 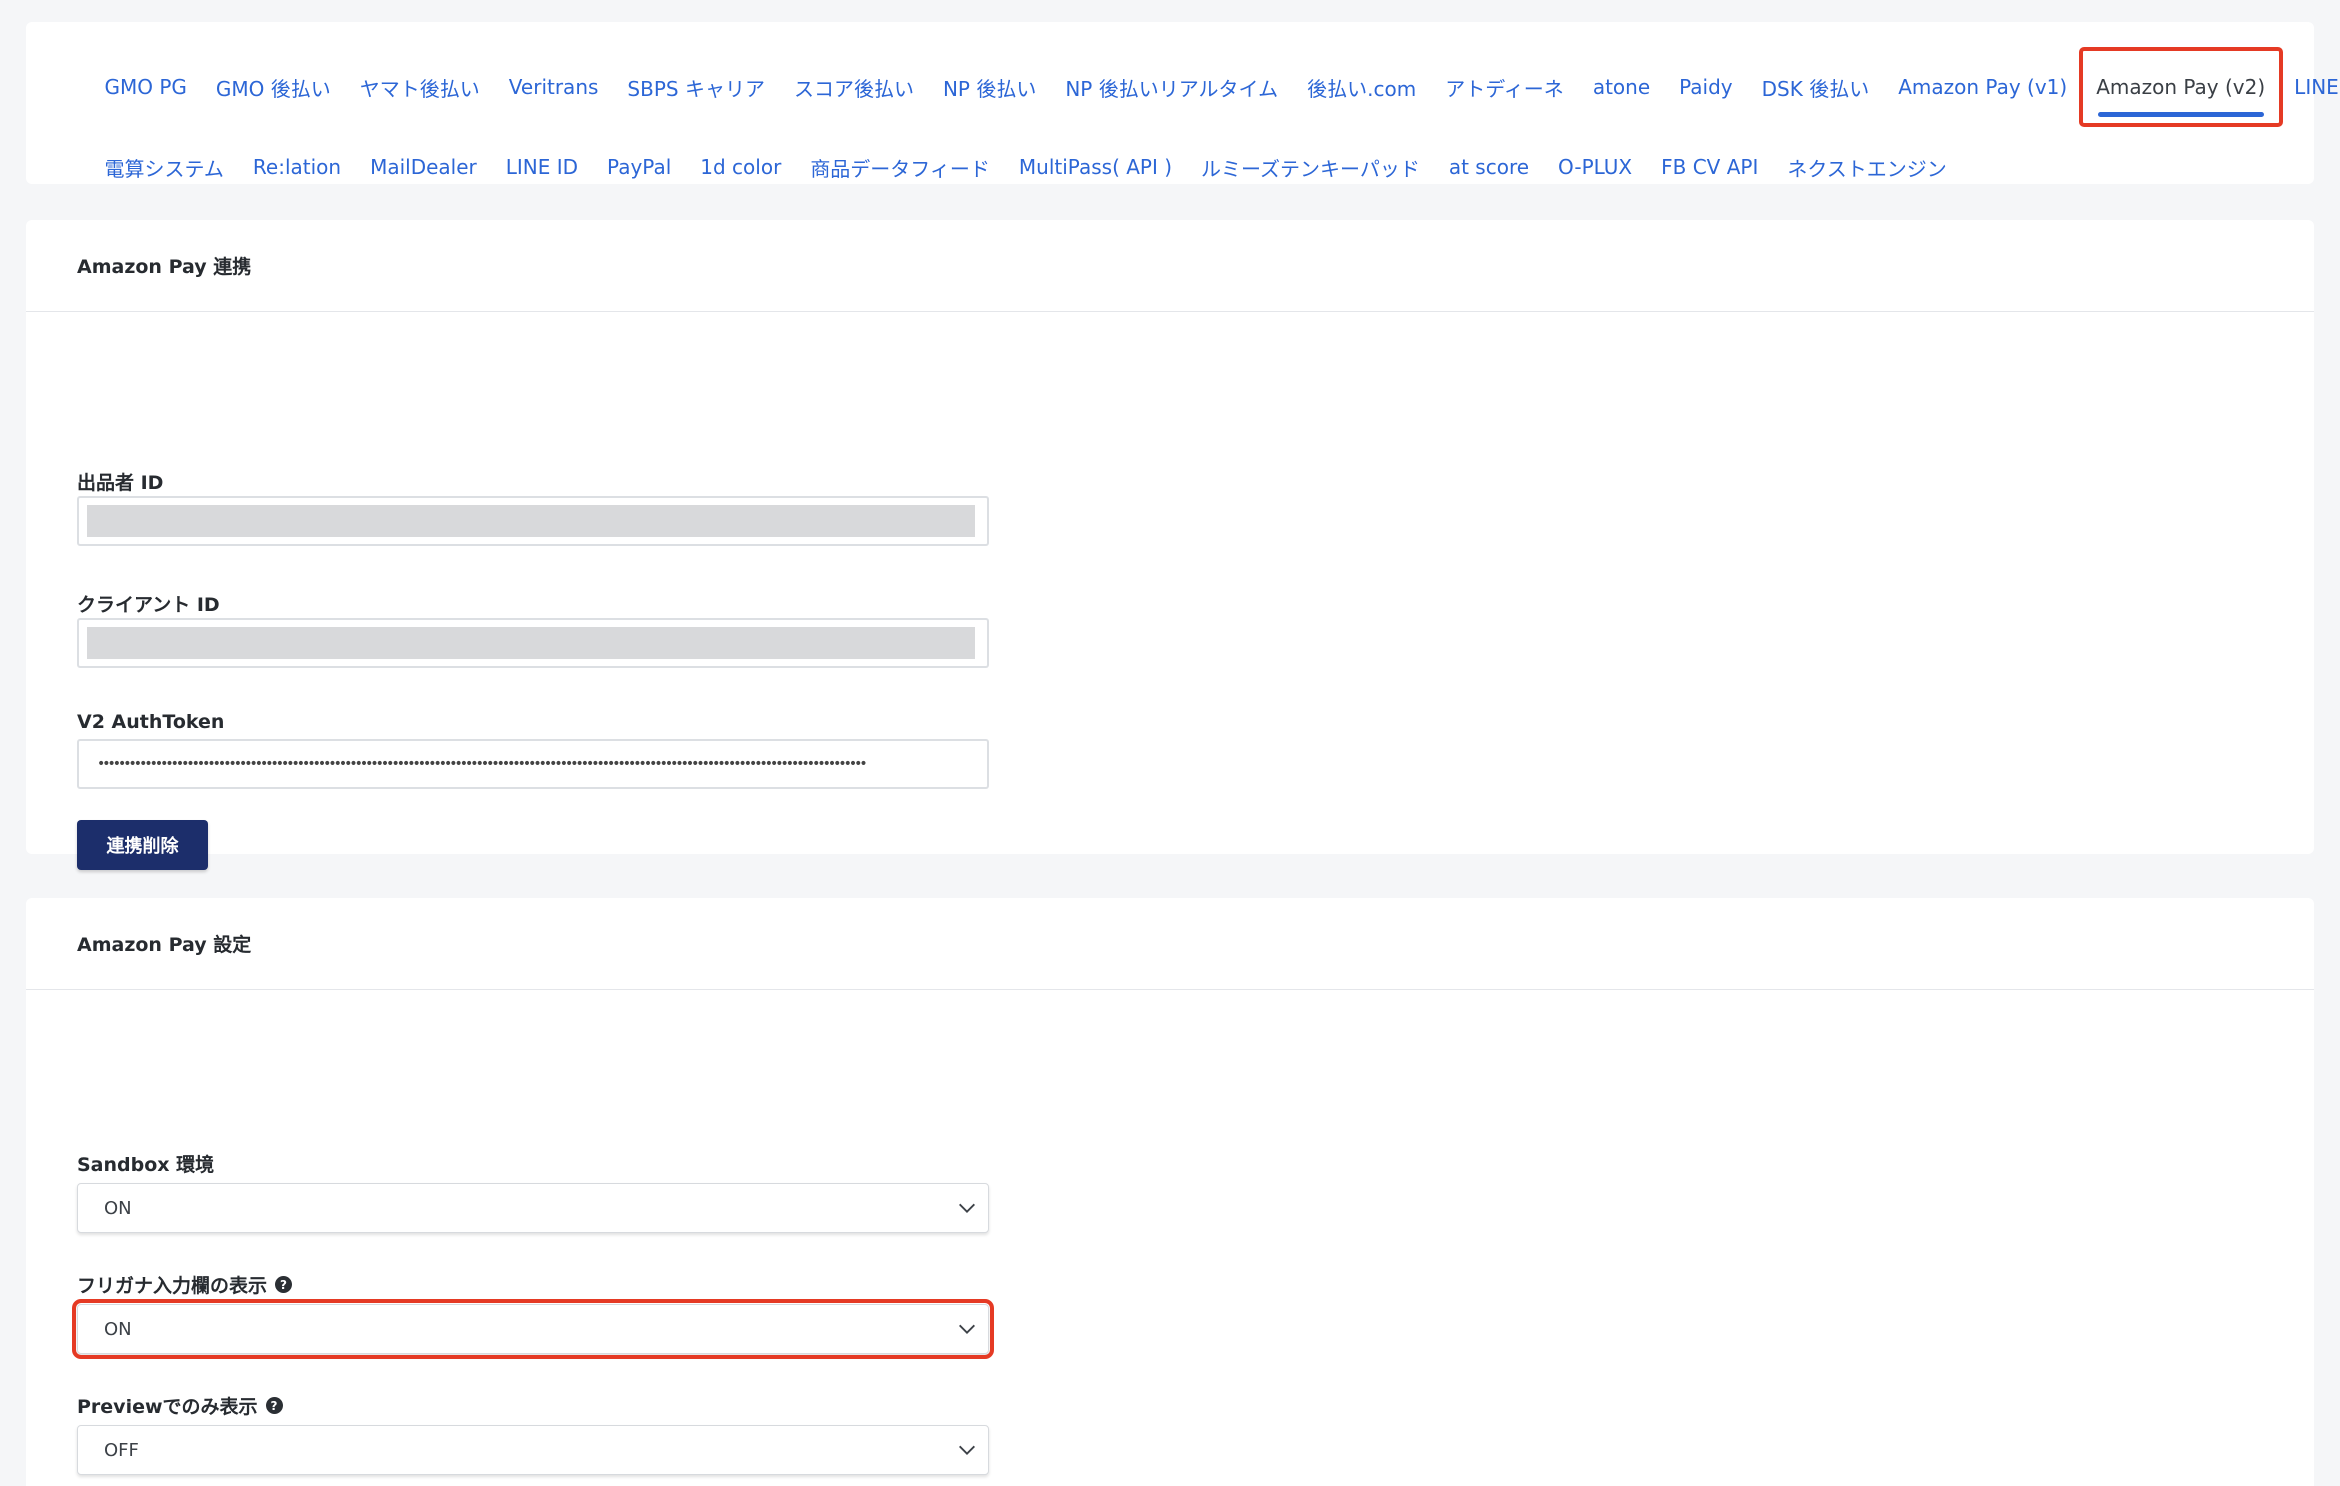 I want to click on tab-row1-8: 後払い.com, so click(x=1362, y=87).